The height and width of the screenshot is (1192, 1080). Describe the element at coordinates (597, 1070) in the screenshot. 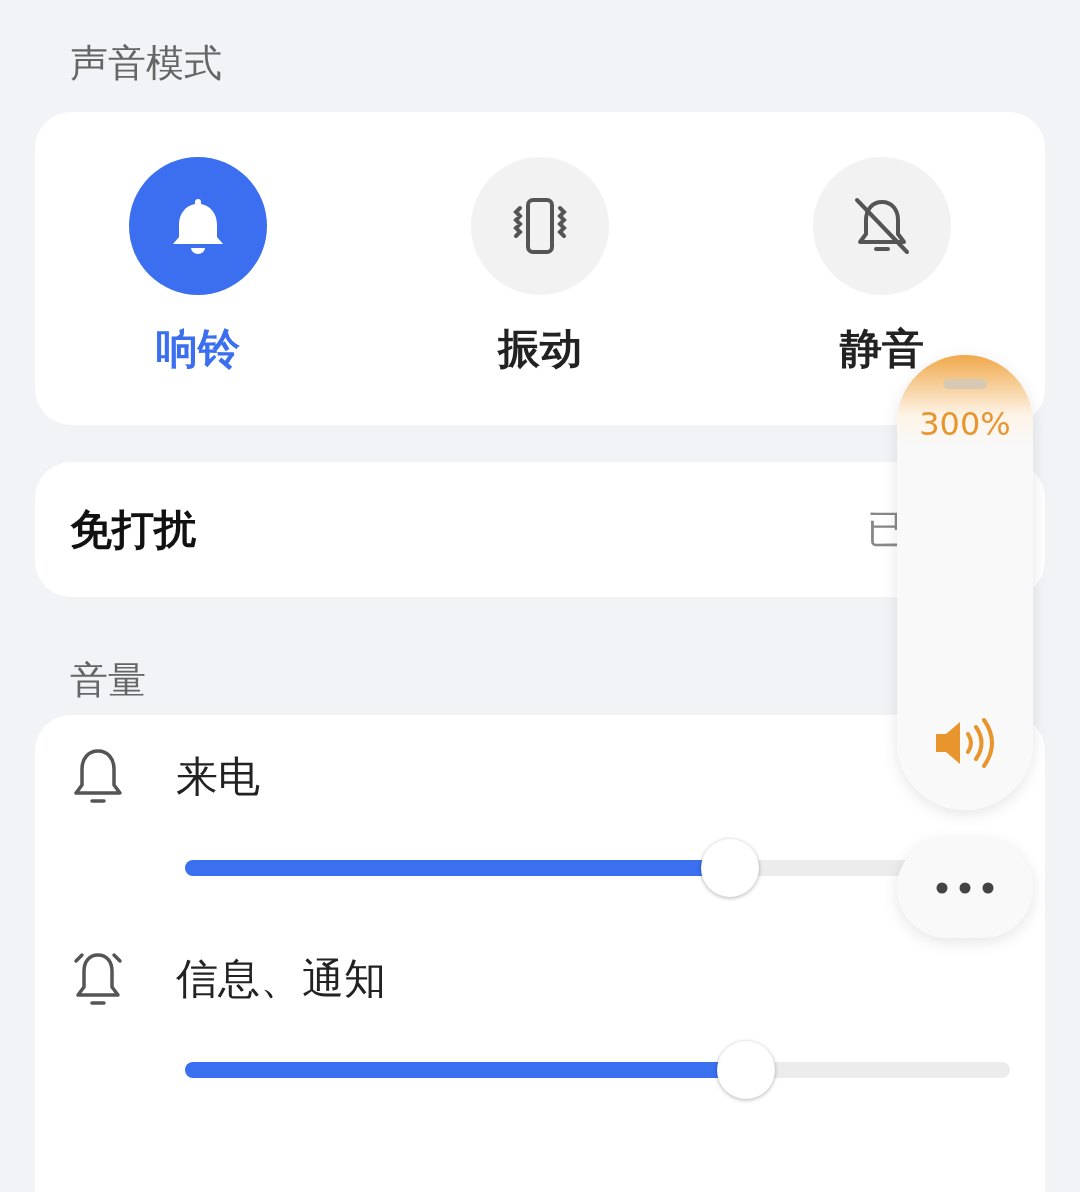

I see `volume-slider` at that location.